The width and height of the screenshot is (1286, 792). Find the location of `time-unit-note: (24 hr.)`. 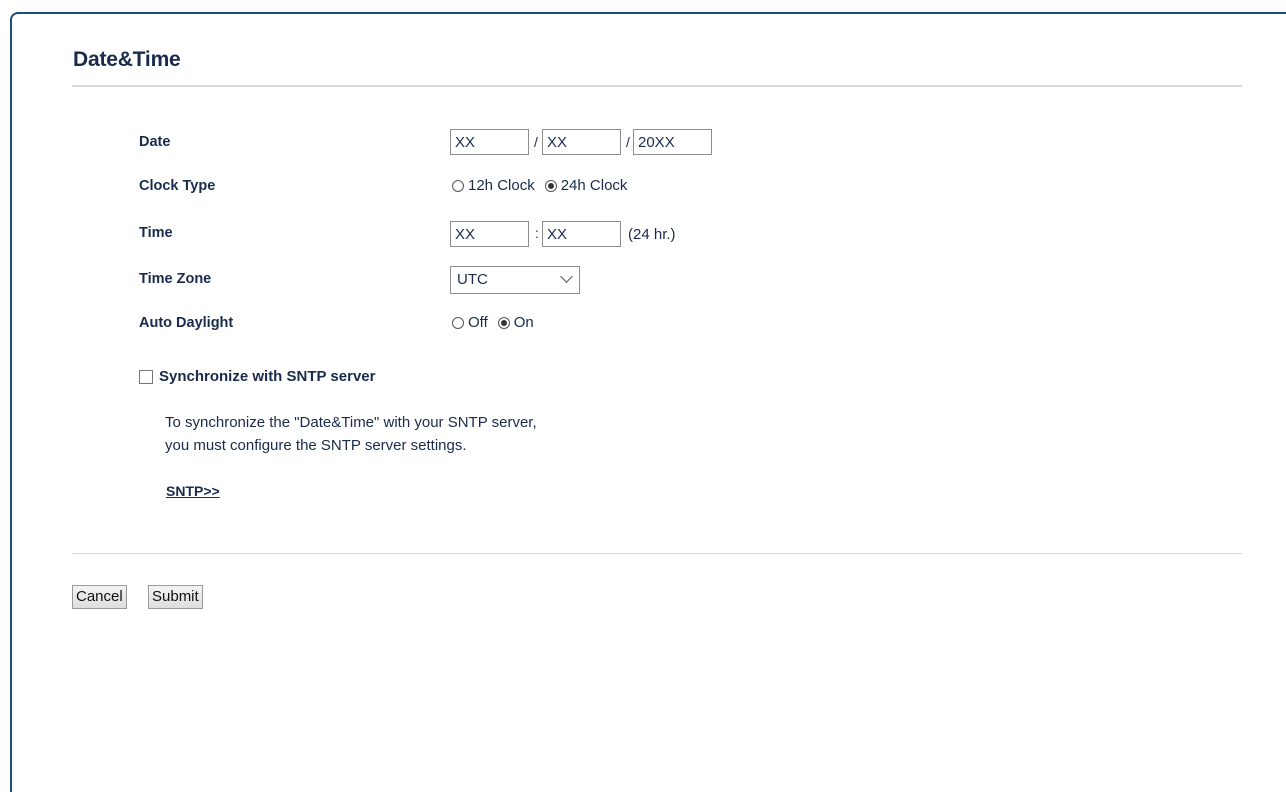

time-unit-note: (24 hr.) is located at coordinates (652, 234).